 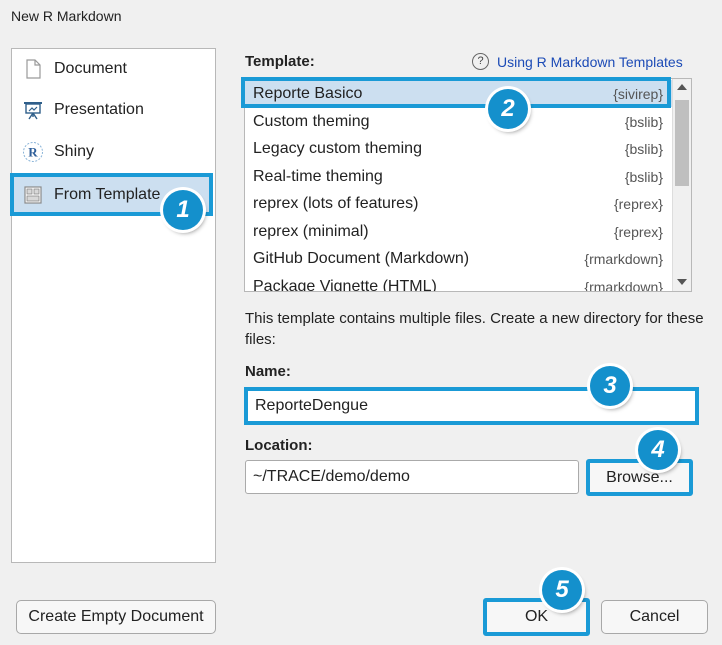 I want to click on template-name: GitHub Document (Markdown), so click(x=361, y=258).